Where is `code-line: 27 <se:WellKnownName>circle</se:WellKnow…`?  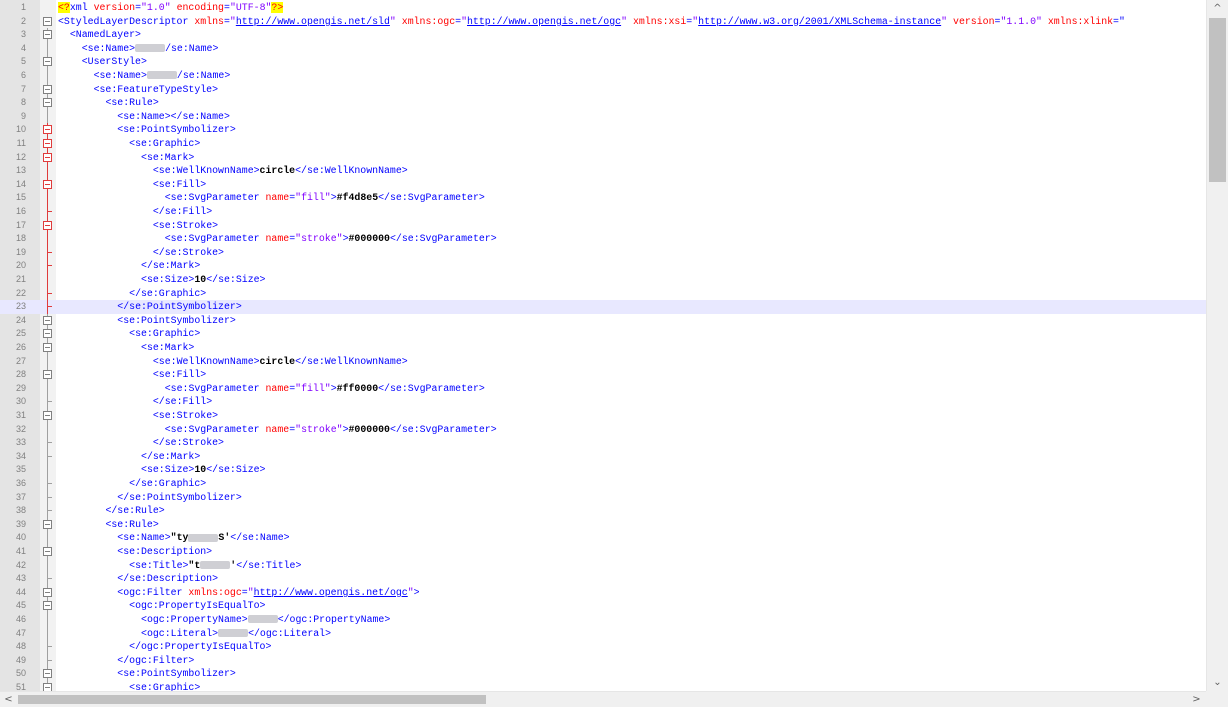
code-line: 27 <se:WellKnownName>circle</se:WellKnow… is located at coordinates (603, 361).